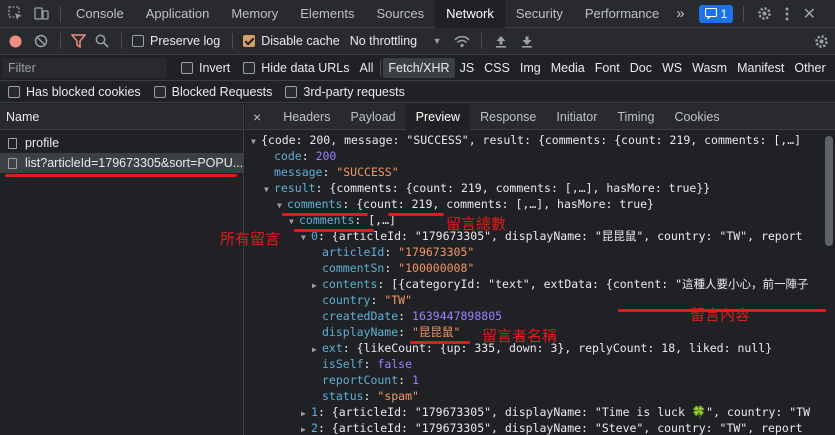  Describe the element at coordinates (259, 117) in the screenshot. I see `close-detail-icon: ×` at that location.